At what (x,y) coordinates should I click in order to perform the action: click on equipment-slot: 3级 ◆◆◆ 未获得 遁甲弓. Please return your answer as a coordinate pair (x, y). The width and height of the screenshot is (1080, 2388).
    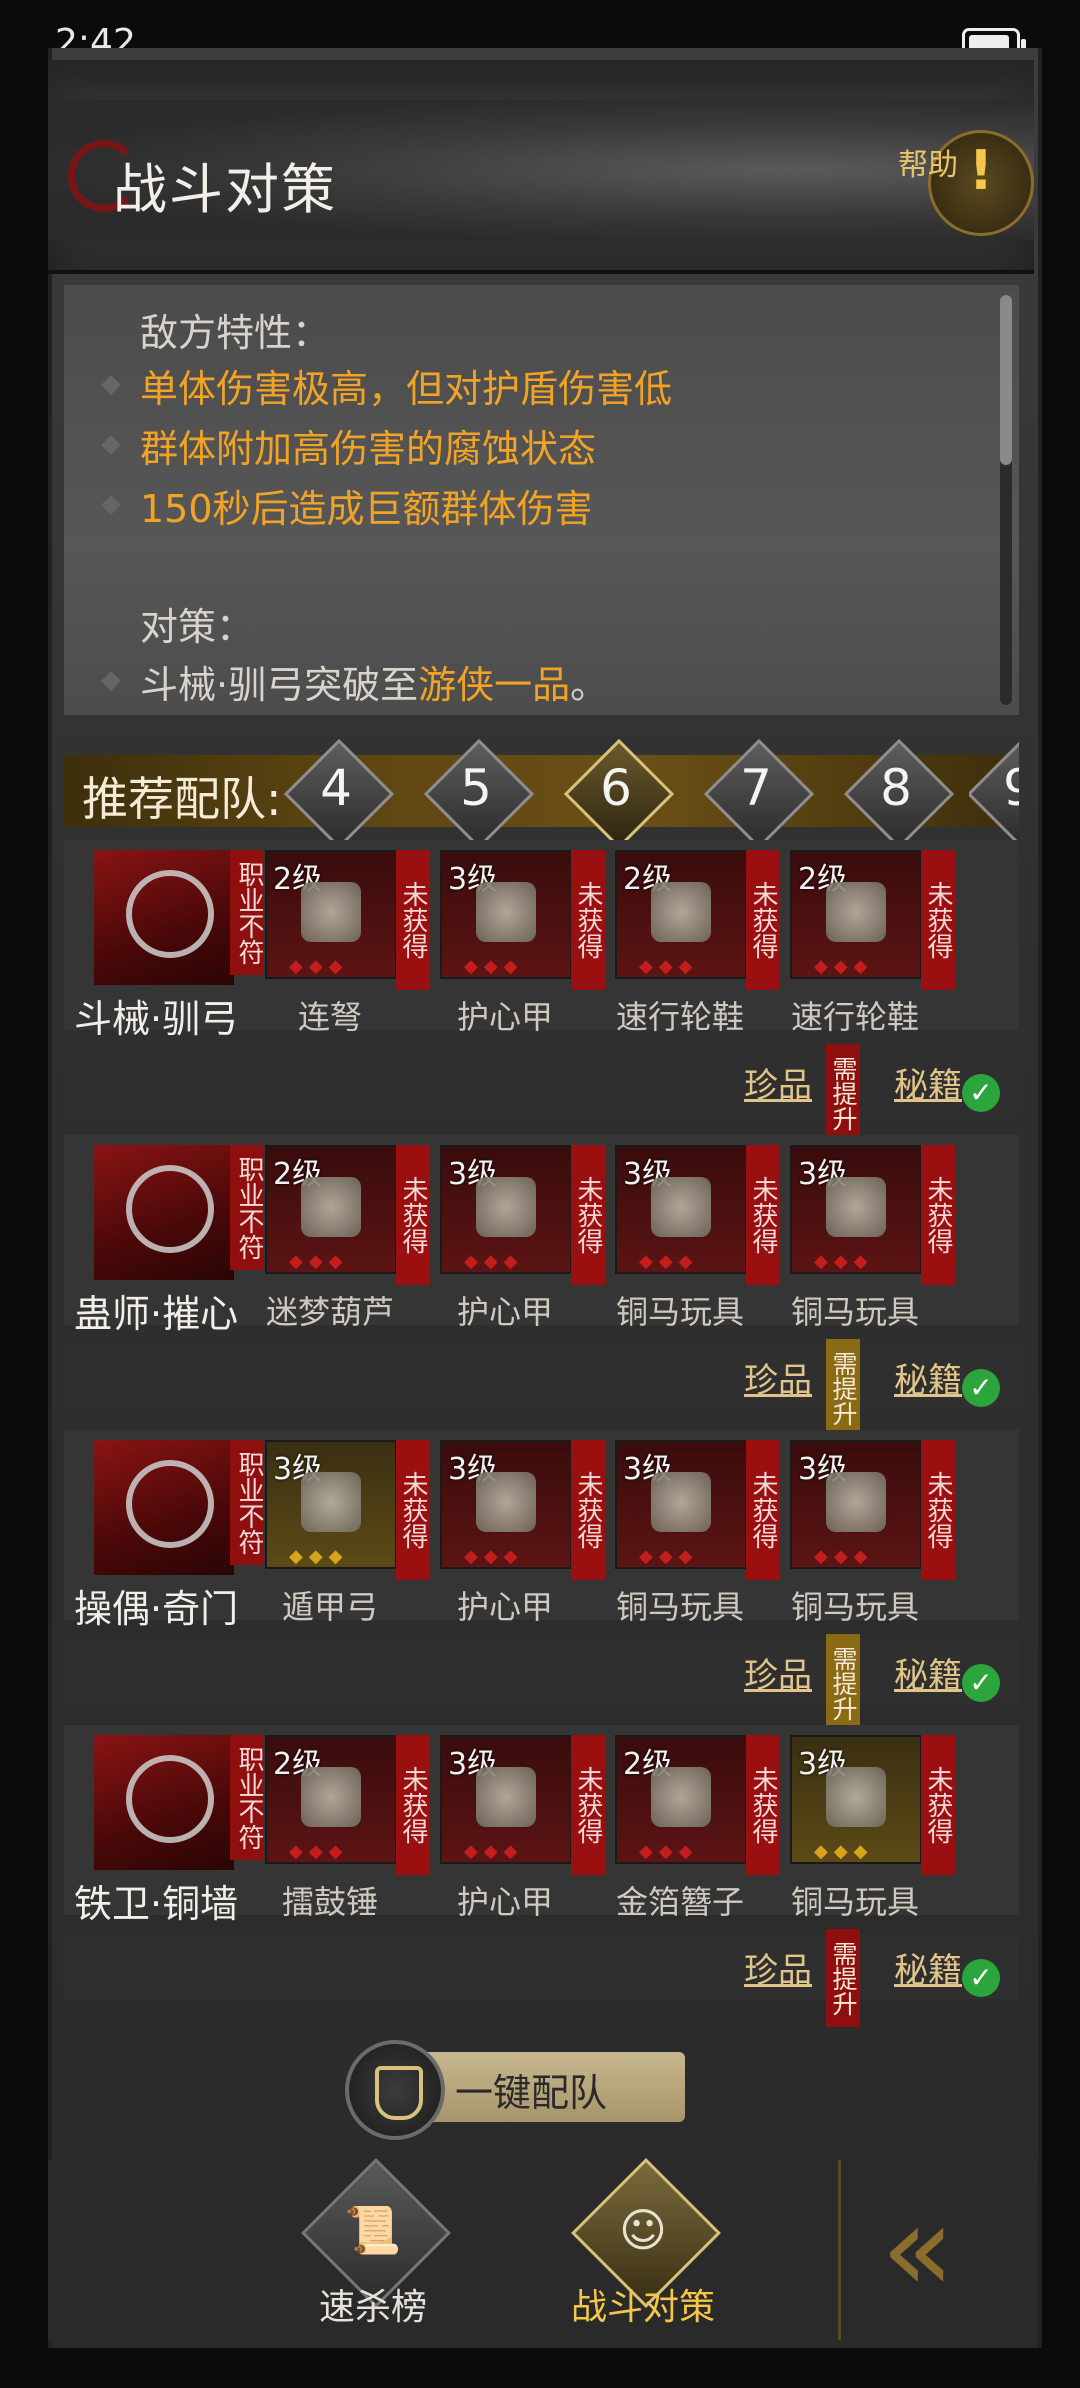
    Looking at the image, I should click on (347, 1533).